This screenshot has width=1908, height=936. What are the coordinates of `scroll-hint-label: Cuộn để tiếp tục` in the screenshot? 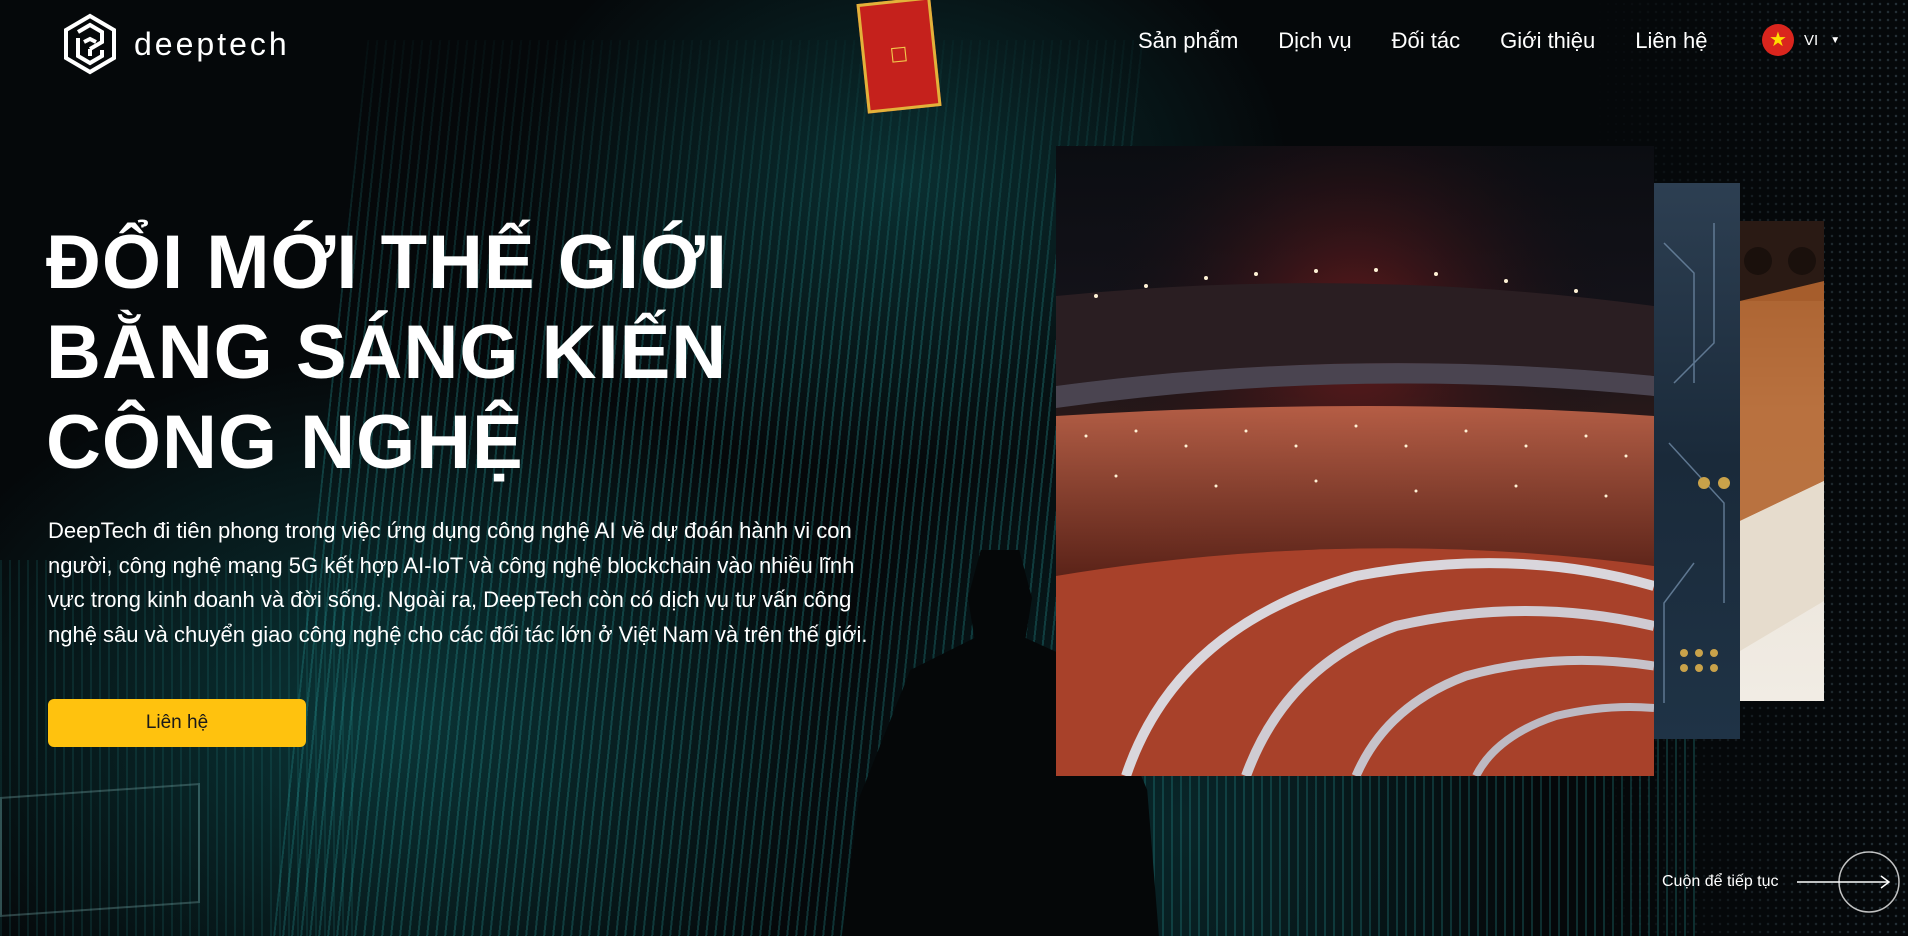 It's located at (1720, 881).